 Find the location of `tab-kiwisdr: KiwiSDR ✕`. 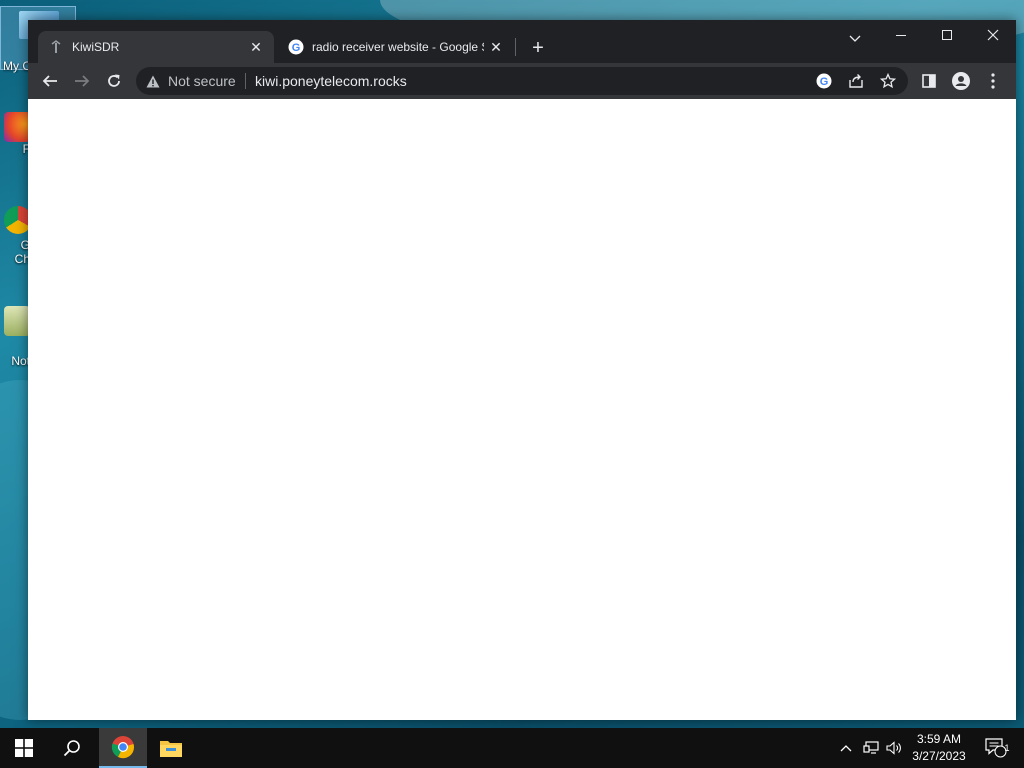

tab-kiwisdr: KiwiSDR ✕ is located at coordinates (156, 47).